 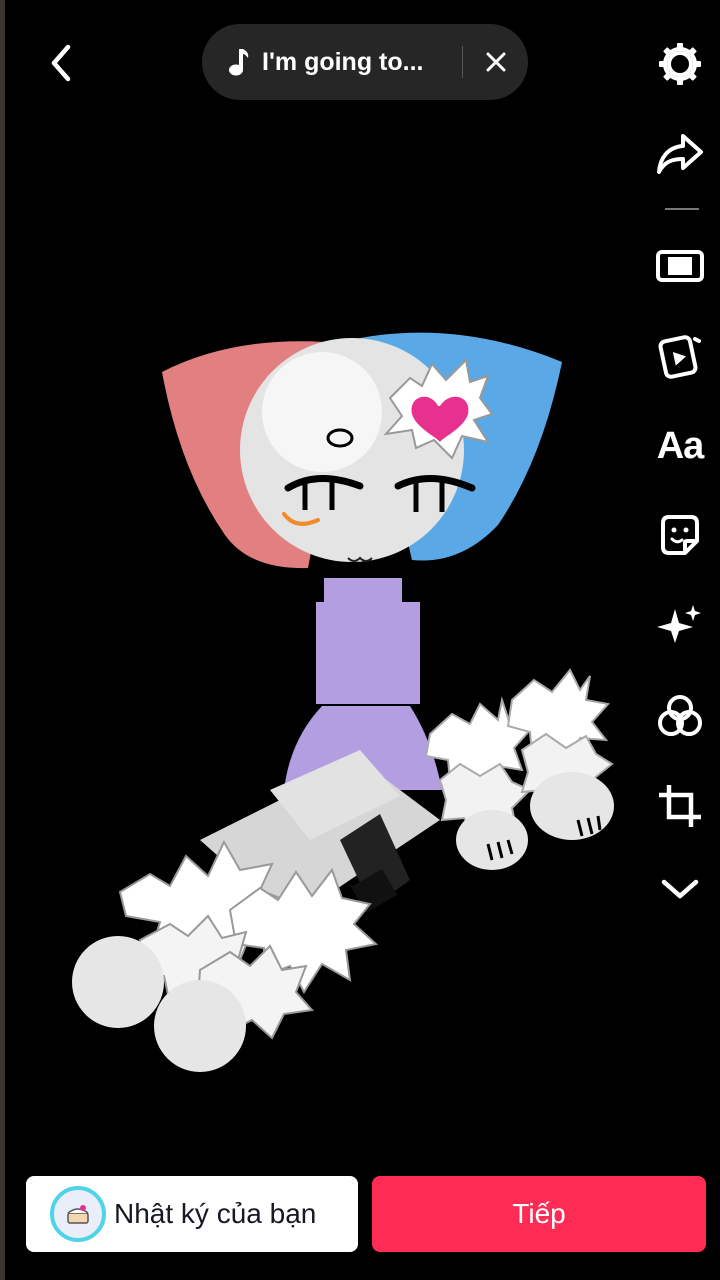 I want to click on stickers-button, so click(x=680, y=536).